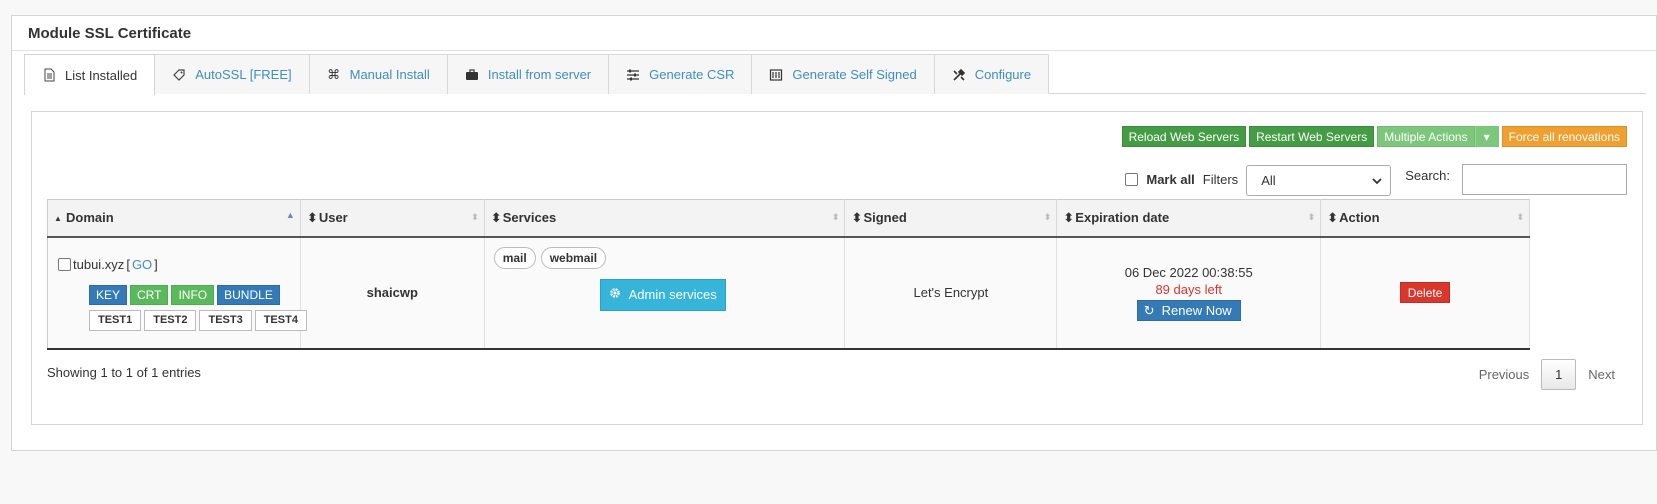  What do you see at coordinates (854, 74) in the screenshot?
I see `tab-label: Generate Self Signed` at bounding box center [854, 74].